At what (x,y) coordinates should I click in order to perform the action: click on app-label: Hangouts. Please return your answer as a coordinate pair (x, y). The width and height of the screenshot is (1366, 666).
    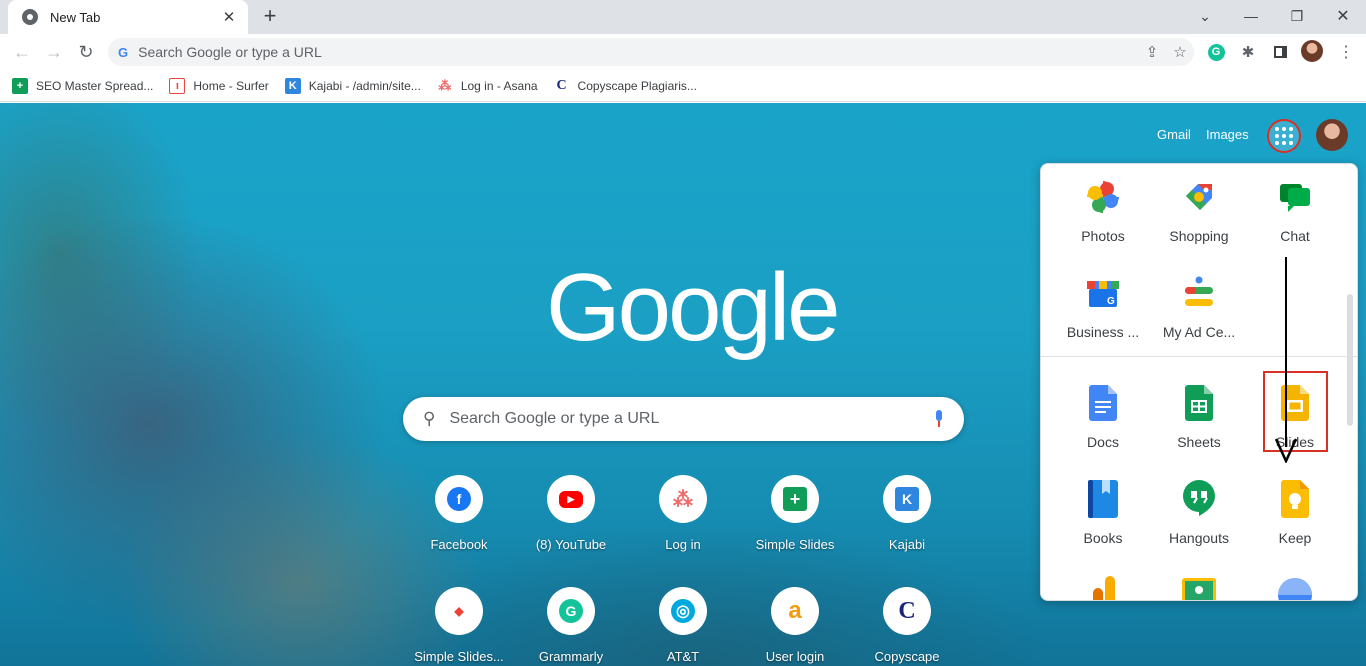
    Looking at the image, I should click on (1199, 538).